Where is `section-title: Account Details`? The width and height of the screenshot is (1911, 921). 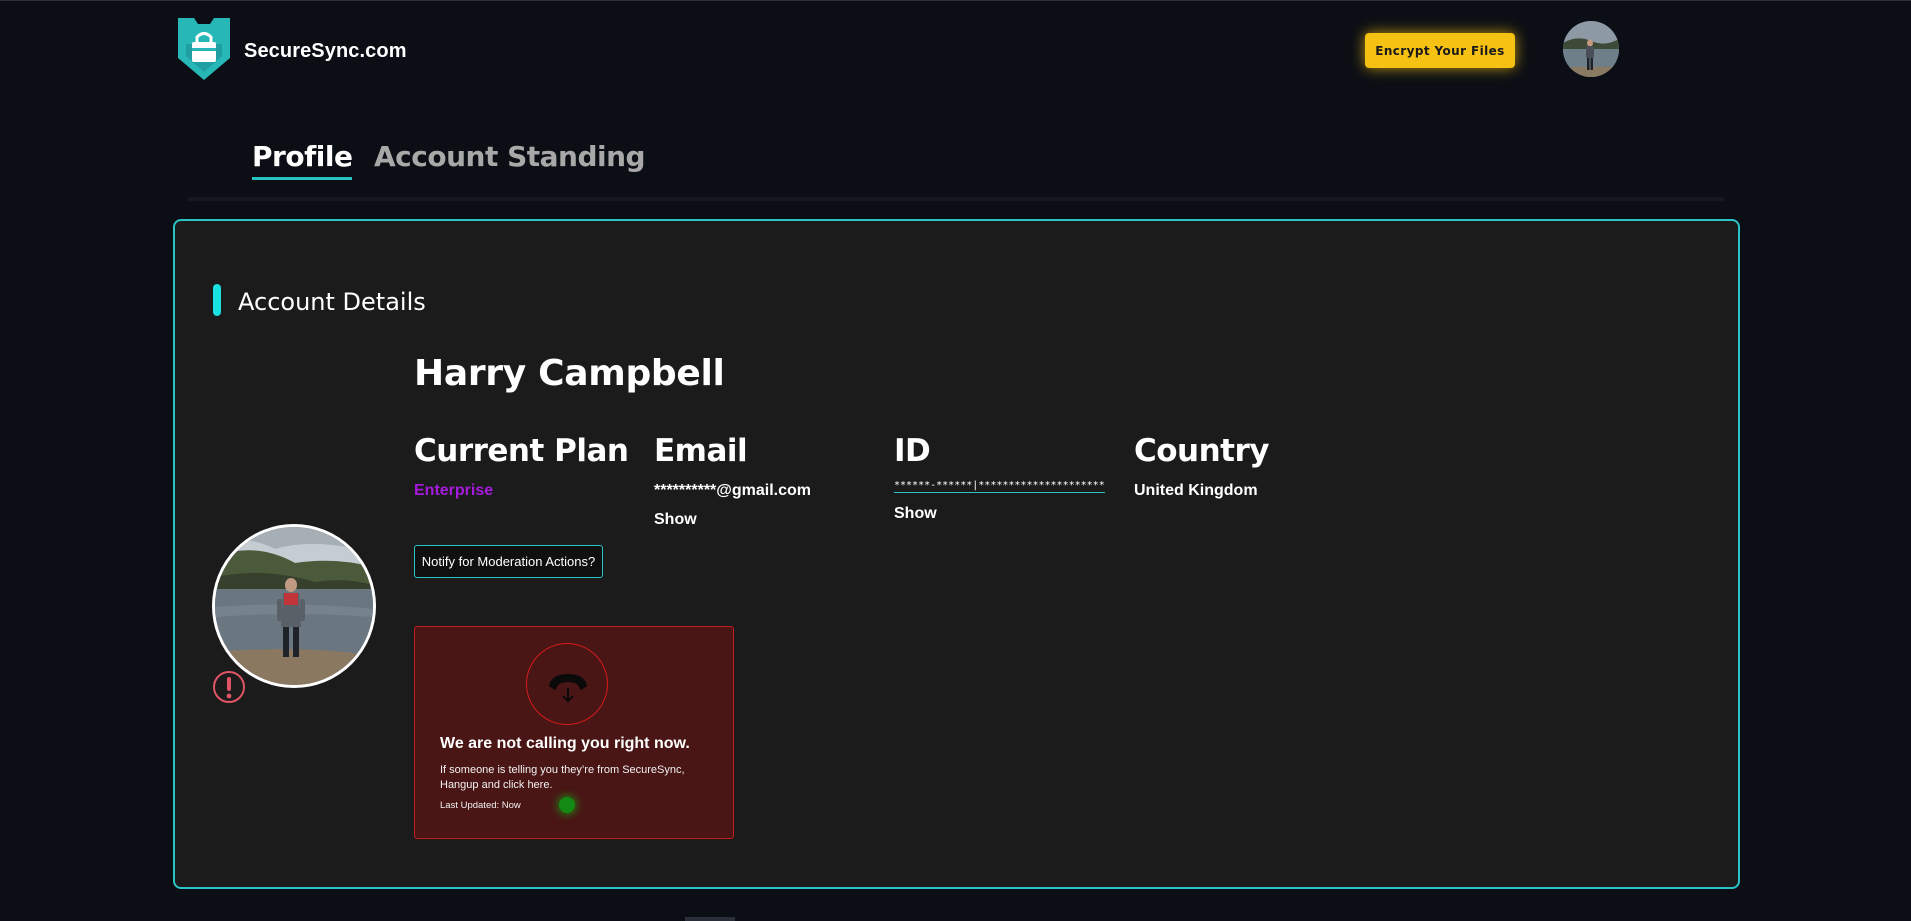
section-title: Account Details is located at coordinates (332, 302).